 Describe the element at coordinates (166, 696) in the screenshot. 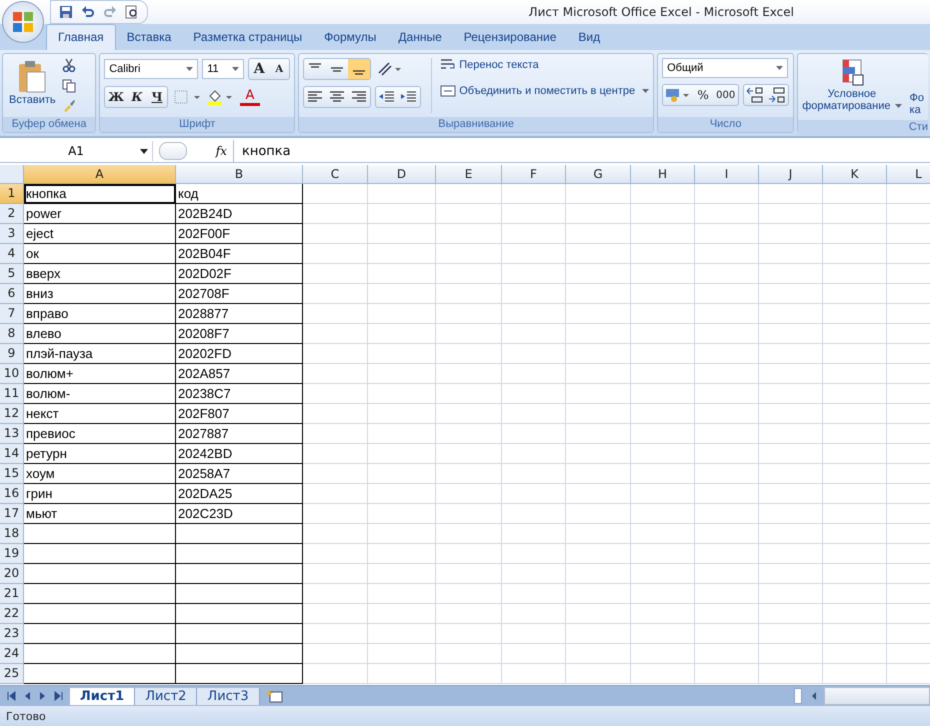

I see `sheet-tab: Лист2` at that location.